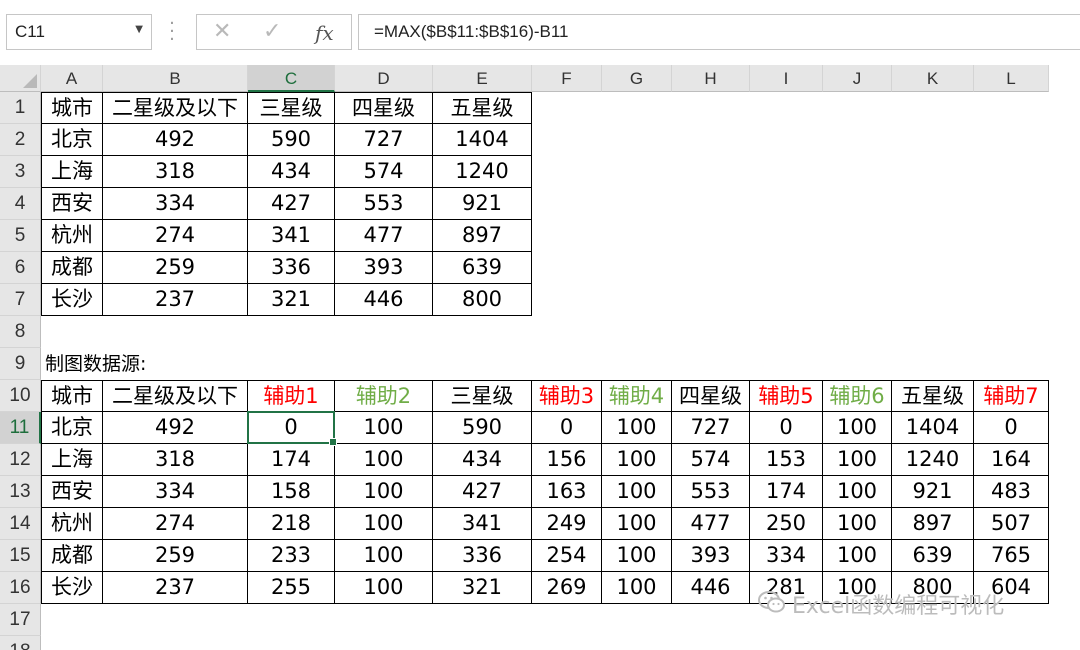 The width and height of the screenshot is (1080, 650). Describe the element at coordinates (857, 78) in the screenshot. I see `column-header-j: J` at that location.